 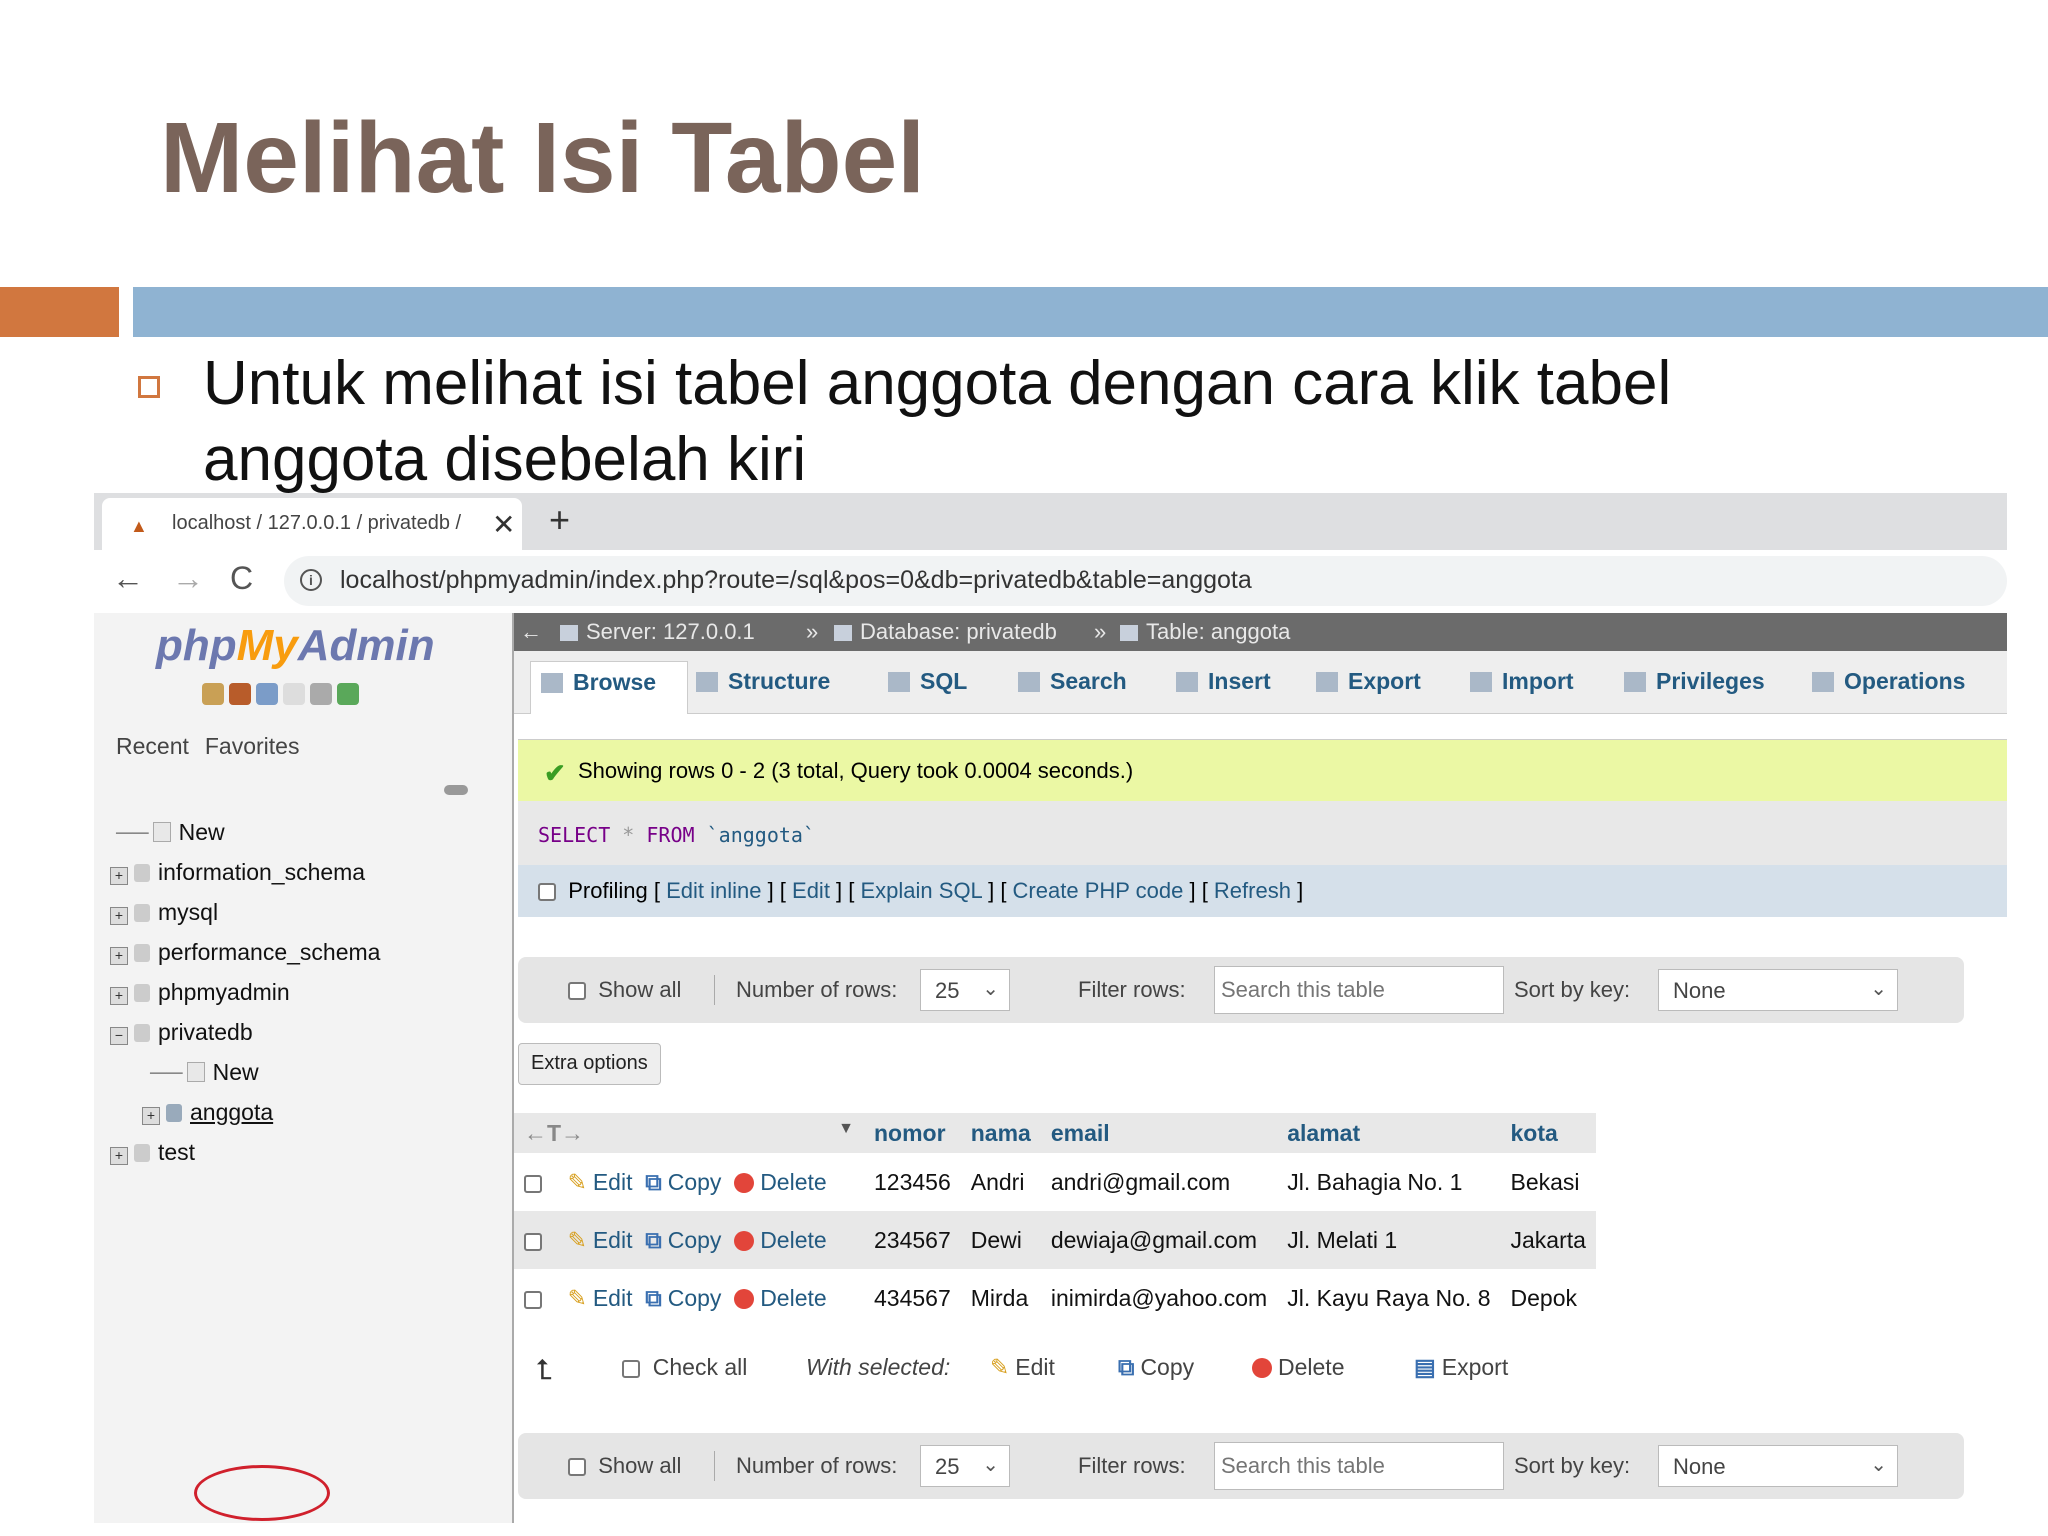 I want to click on col-header-email: email, so click(x=1159, y=1133).